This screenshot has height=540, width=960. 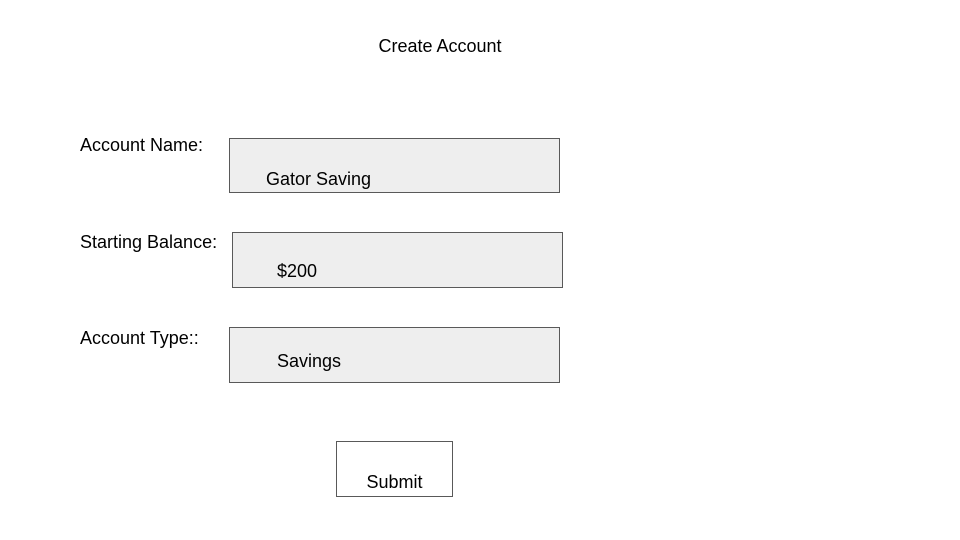 What do you see at coordinates (309, 361) in the screenshot?
I see `account-type-value: Savings` at bounding box center [309, 361].